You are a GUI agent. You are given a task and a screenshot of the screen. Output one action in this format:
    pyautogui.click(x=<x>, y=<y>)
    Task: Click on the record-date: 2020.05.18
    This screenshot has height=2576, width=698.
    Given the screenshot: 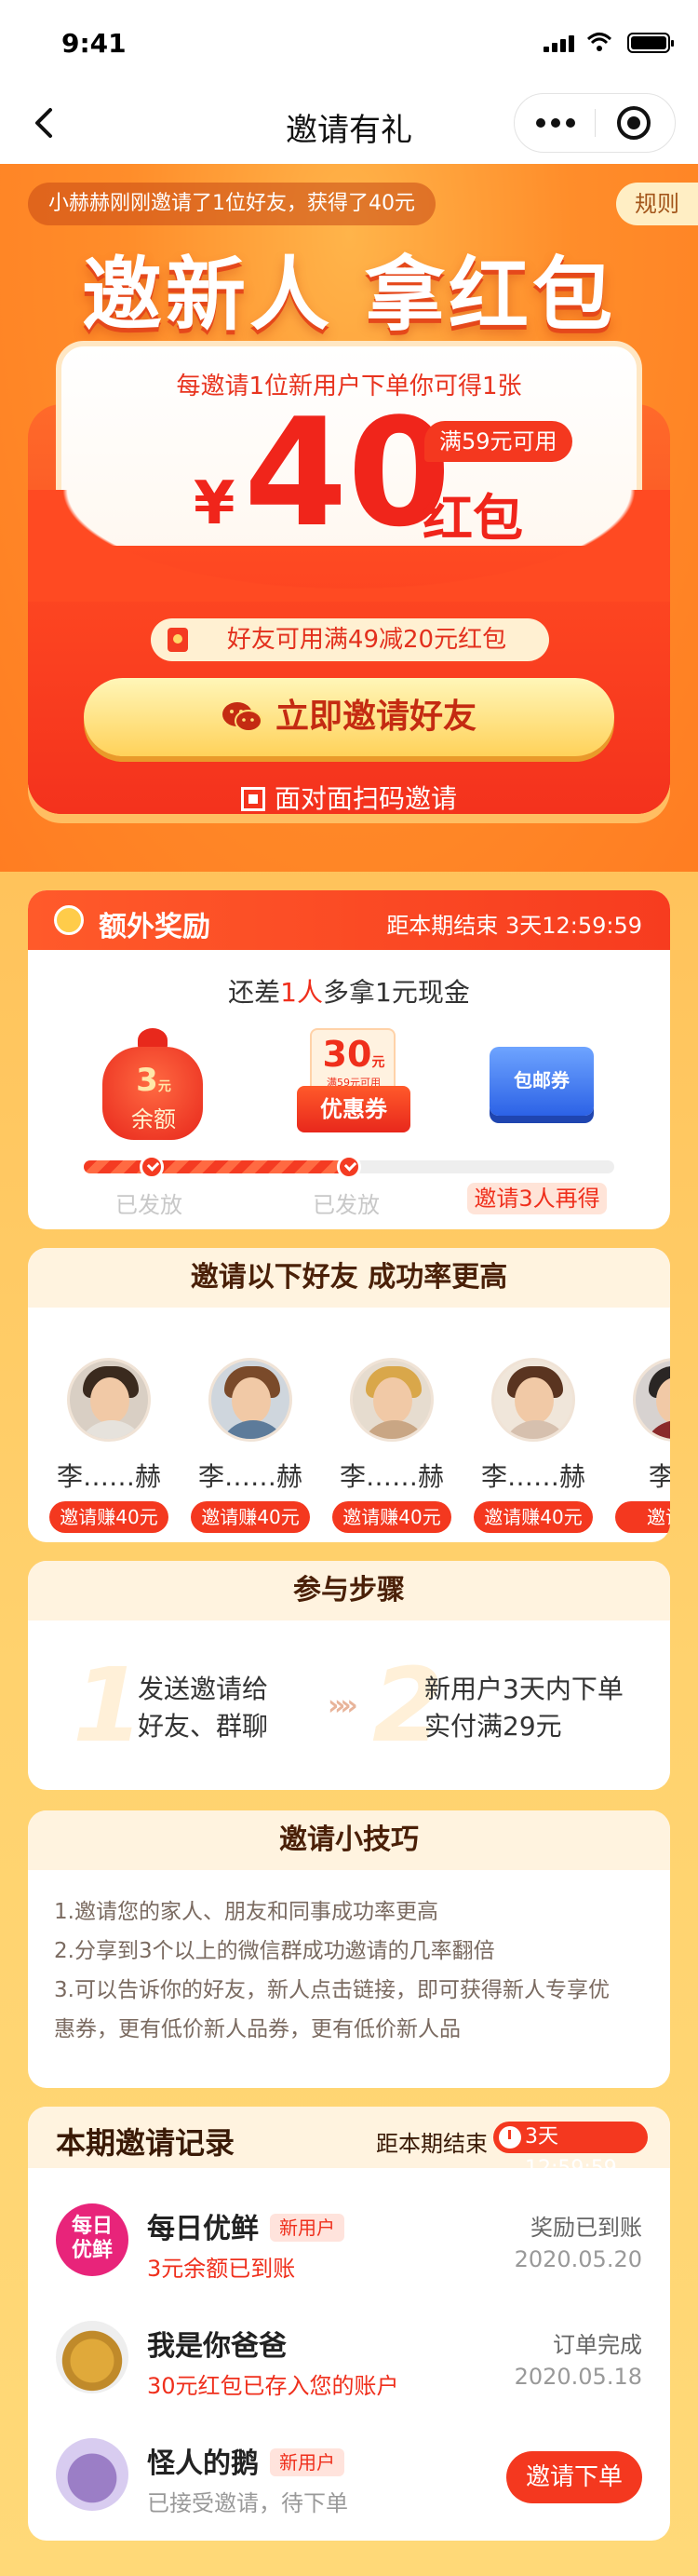 What is the action you would take?
    pyautogui.click(x=578, y=2377)
    